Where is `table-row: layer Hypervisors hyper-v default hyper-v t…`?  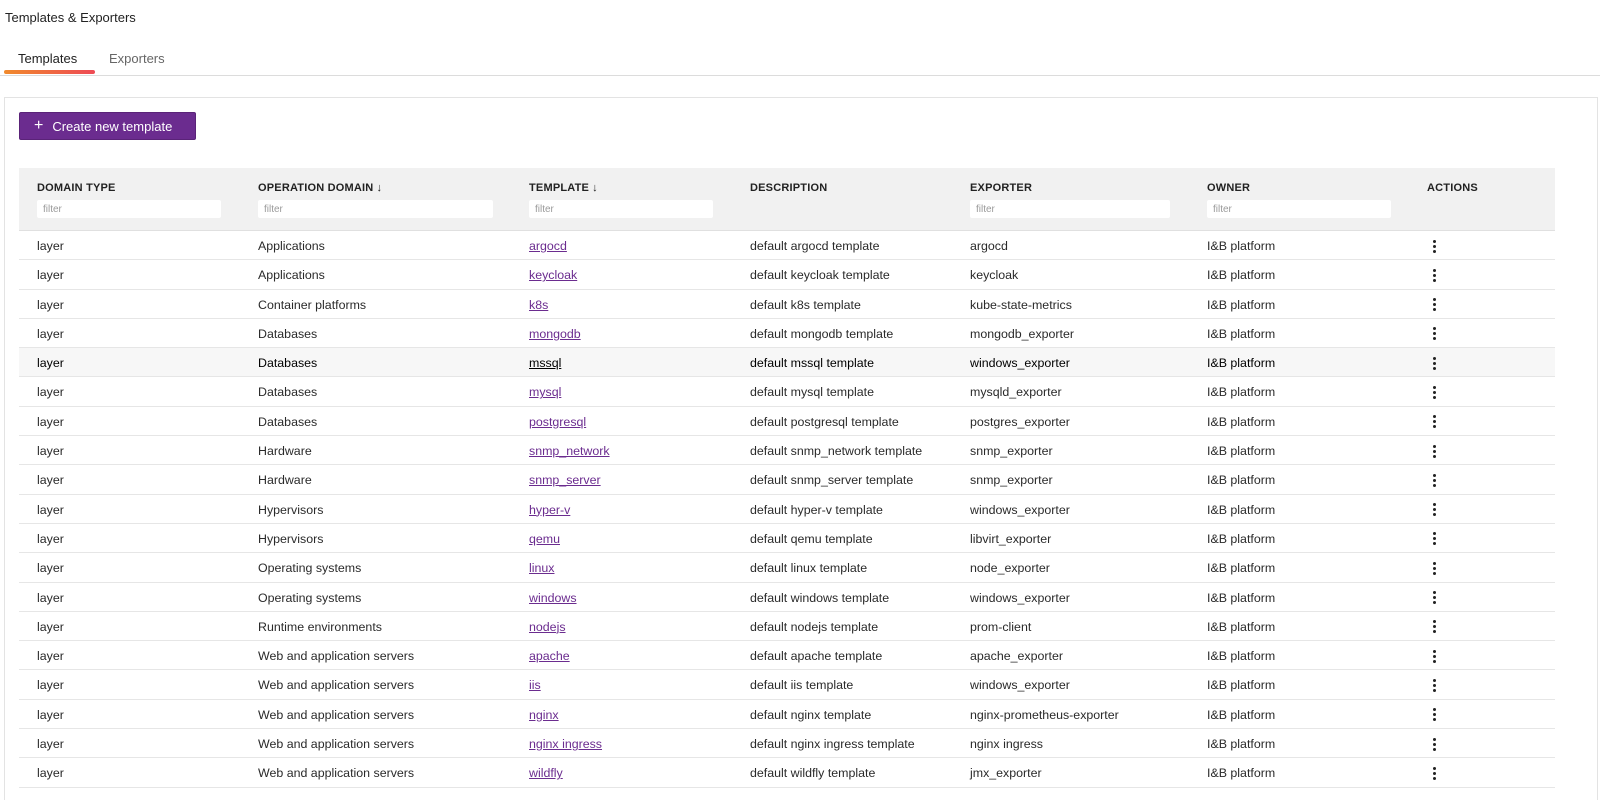
table-row: layer Hypervisors hyper-v default hyper-v t… is located at coordinates (787, 509).